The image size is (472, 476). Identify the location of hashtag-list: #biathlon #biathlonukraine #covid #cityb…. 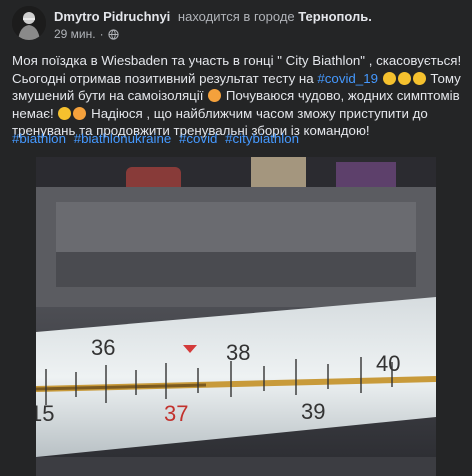
(157, 138).